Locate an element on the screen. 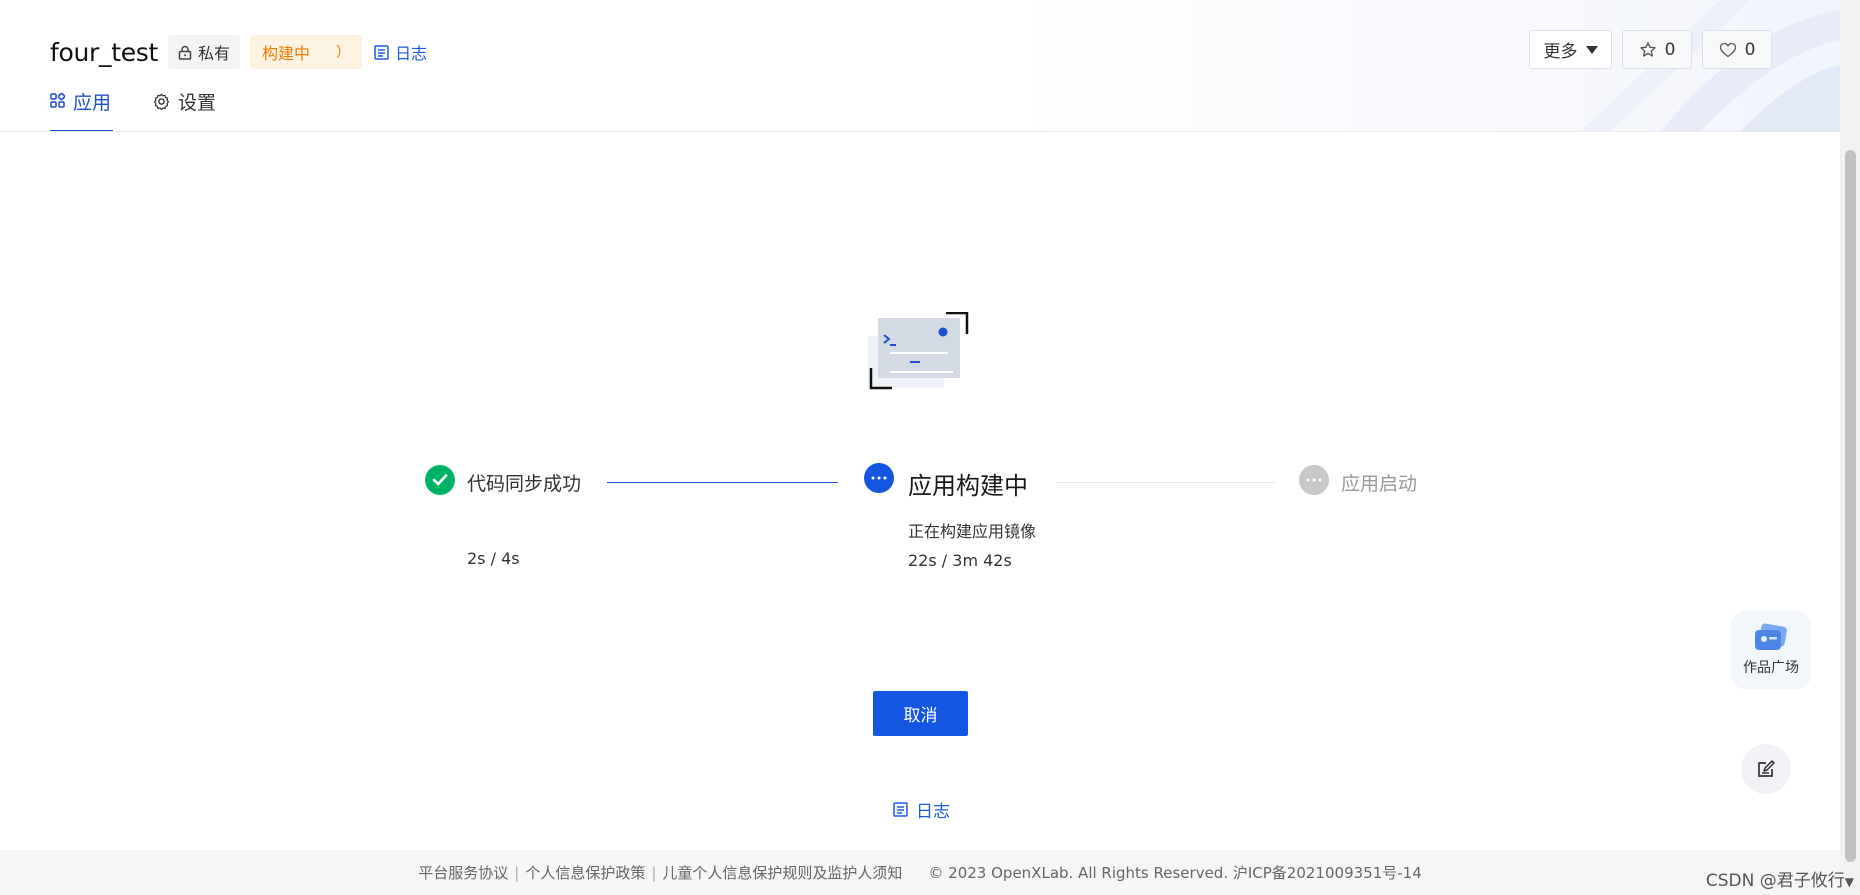 Image resolution: width=1860 pixels, height=895 pixels. step-building-detail: 正在构建应用镜像 is located at coordinates (972, 531).